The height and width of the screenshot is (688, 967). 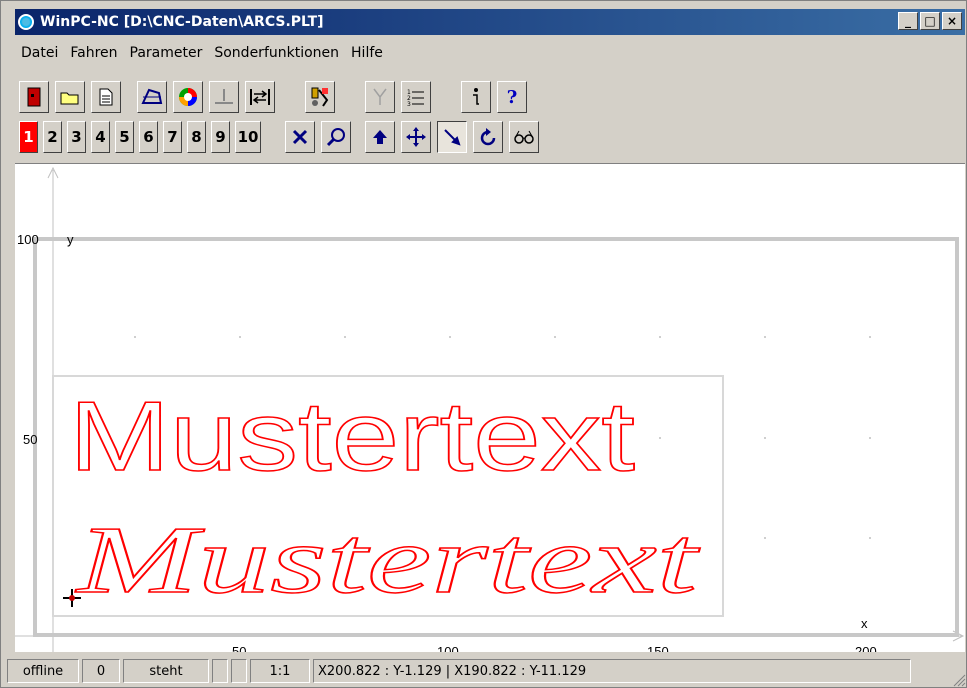 I want to click on polyline-button, so click(x=152, y=97).